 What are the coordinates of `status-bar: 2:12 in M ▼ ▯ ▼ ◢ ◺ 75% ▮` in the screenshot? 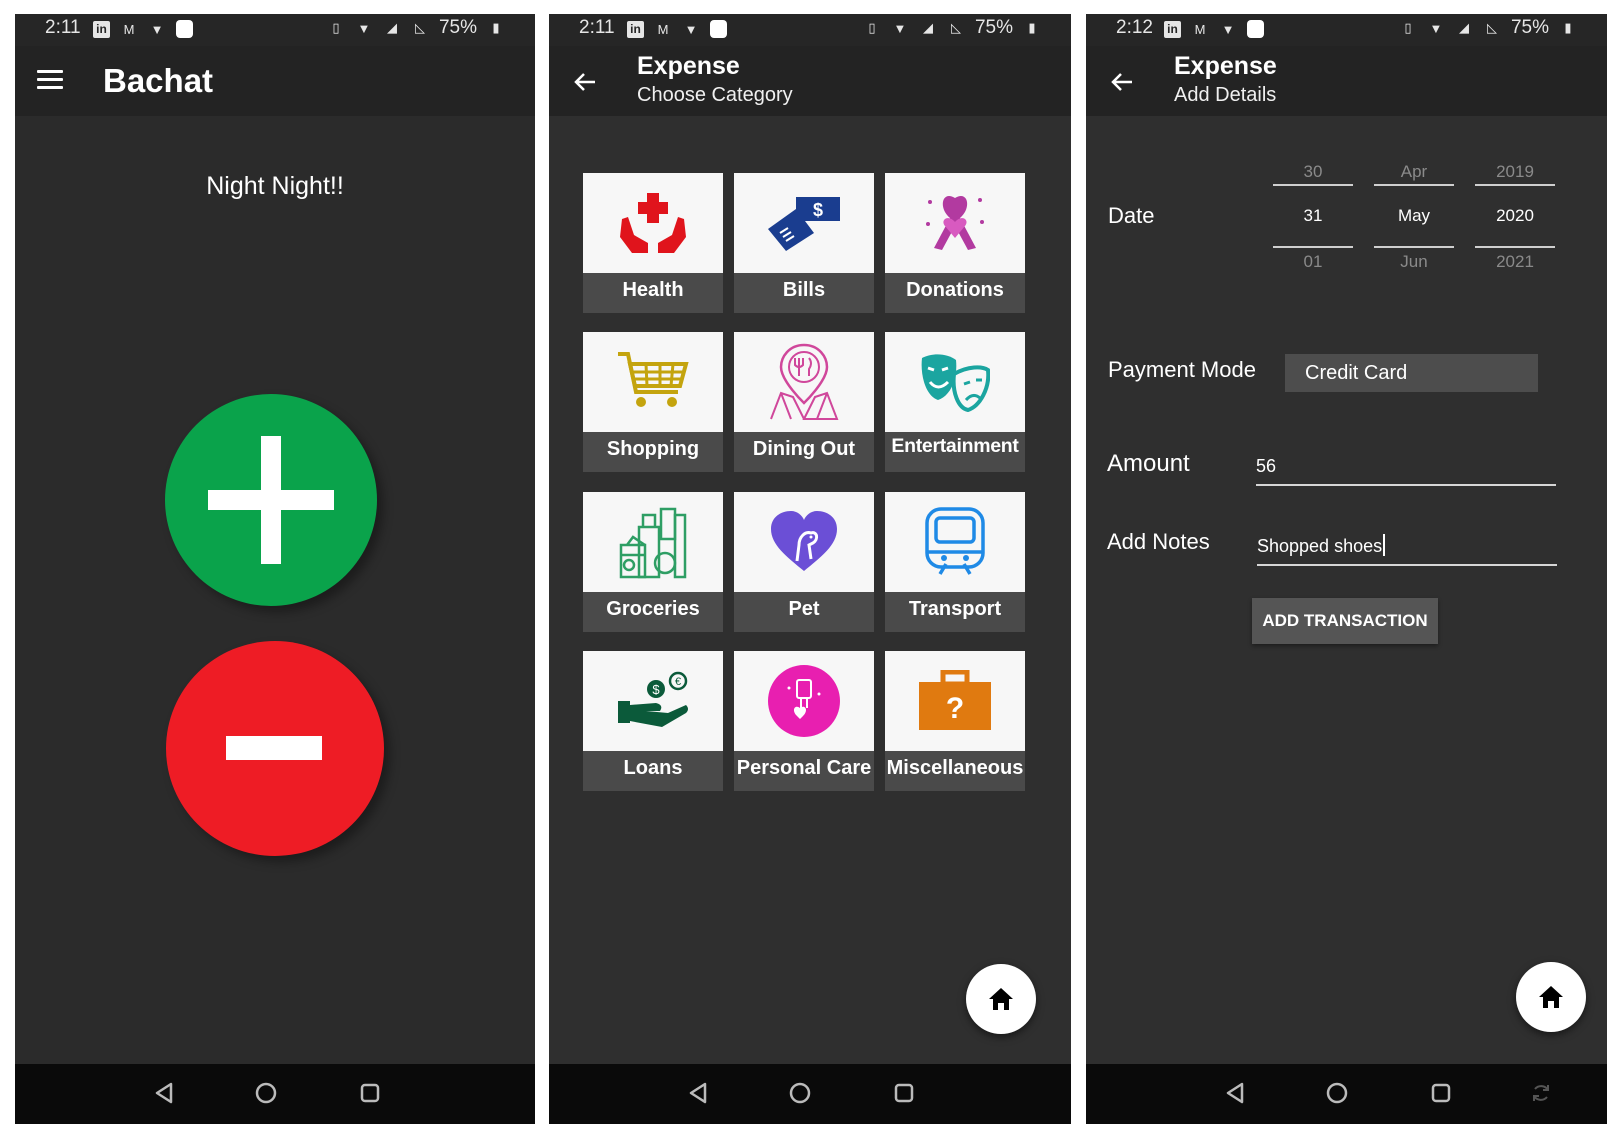 It's located at (1346, 30).